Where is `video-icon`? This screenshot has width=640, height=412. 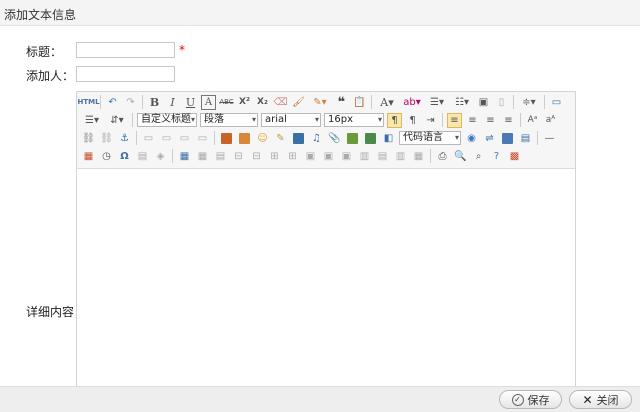
video-icon is located at coordinates (298, 138).